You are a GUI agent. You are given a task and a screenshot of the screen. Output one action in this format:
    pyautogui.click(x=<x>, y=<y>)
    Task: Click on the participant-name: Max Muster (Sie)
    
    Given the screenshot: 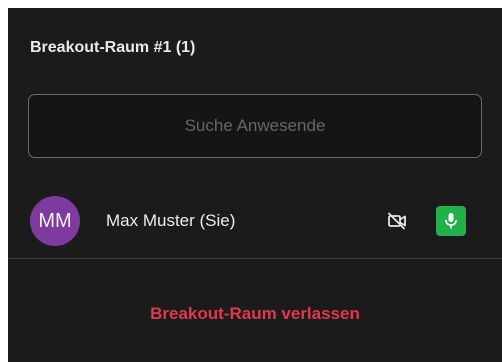 What is the action you would take?
    pyautogui.click(x=171, y=220)
    